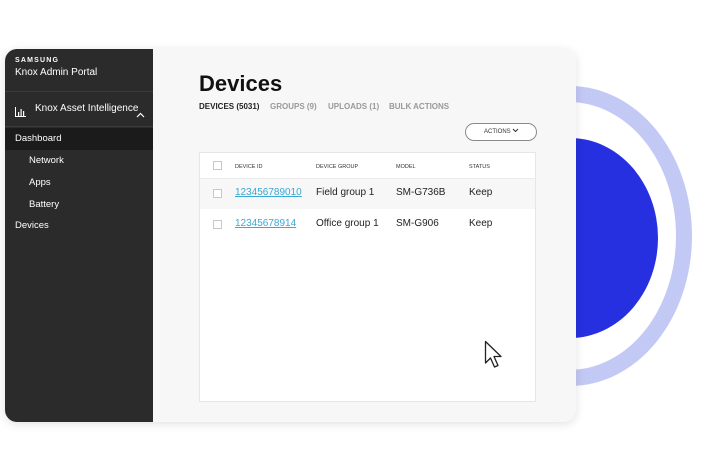 The image size is (708, 472). I want to click on sidebar-section-label: Knox Asset Intelligence, so click(87, 108).